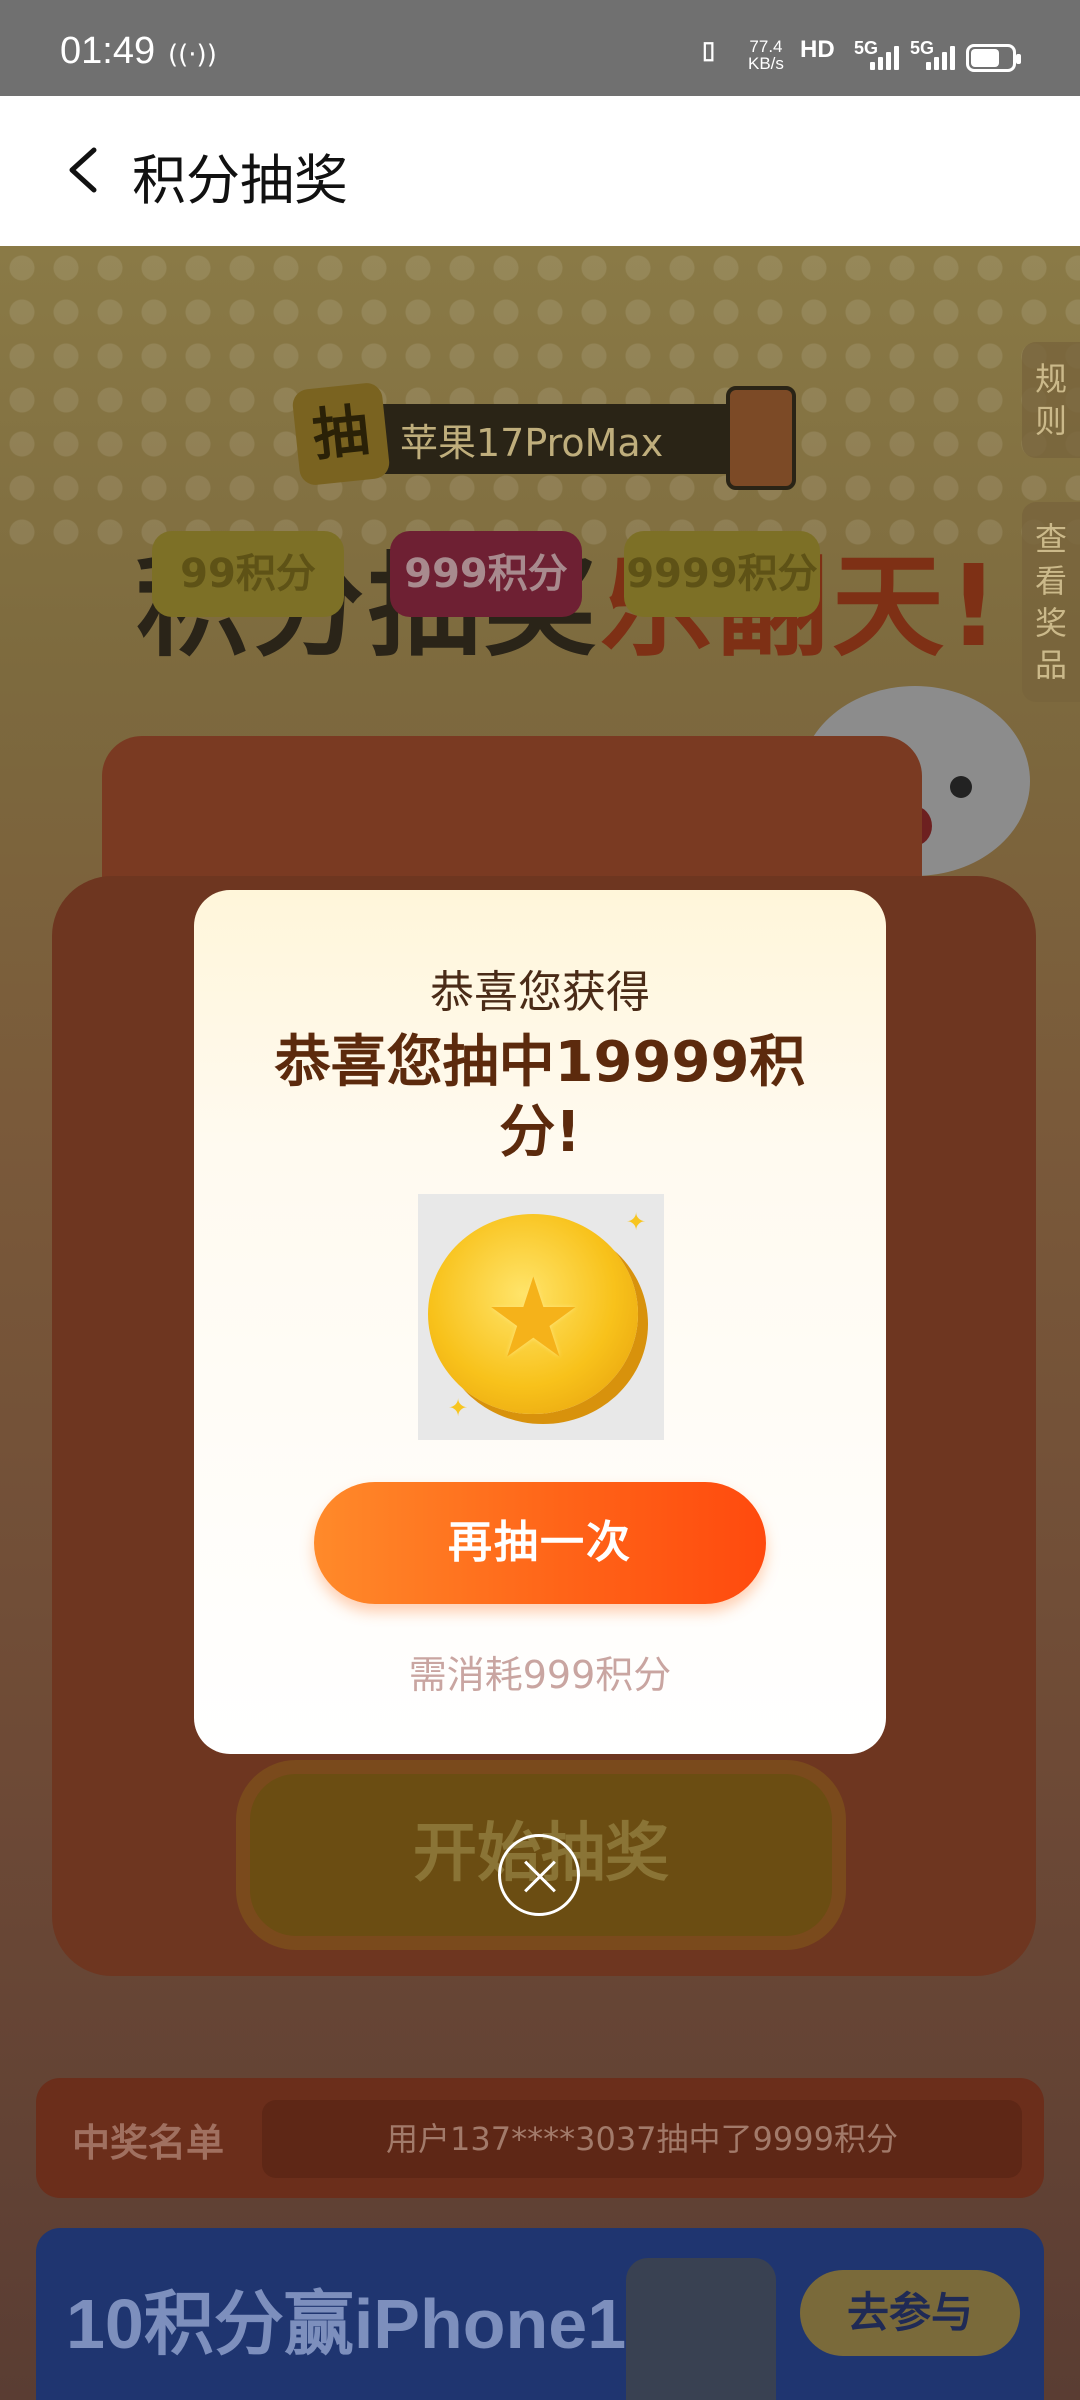 This screenshot has height=2400, width=1080. What do you see at coordinates (248, 574) in the screenshot?
I see `tier-99: 99积分` at bounding box center [248, 574].